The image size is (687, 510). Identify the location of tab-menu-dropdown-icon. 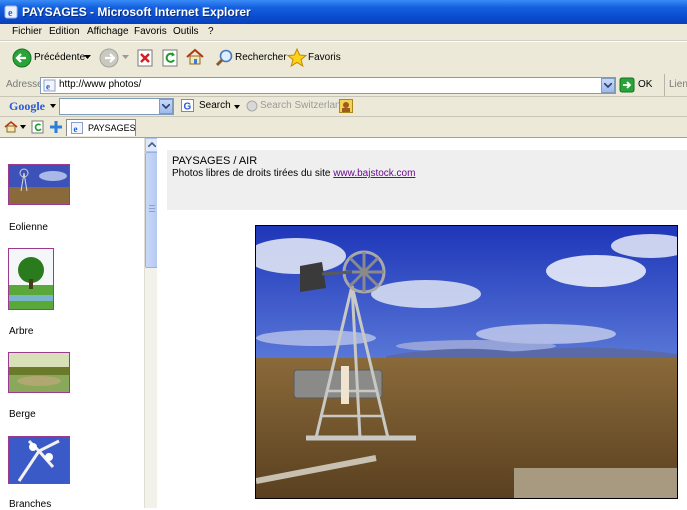
(23, 127).